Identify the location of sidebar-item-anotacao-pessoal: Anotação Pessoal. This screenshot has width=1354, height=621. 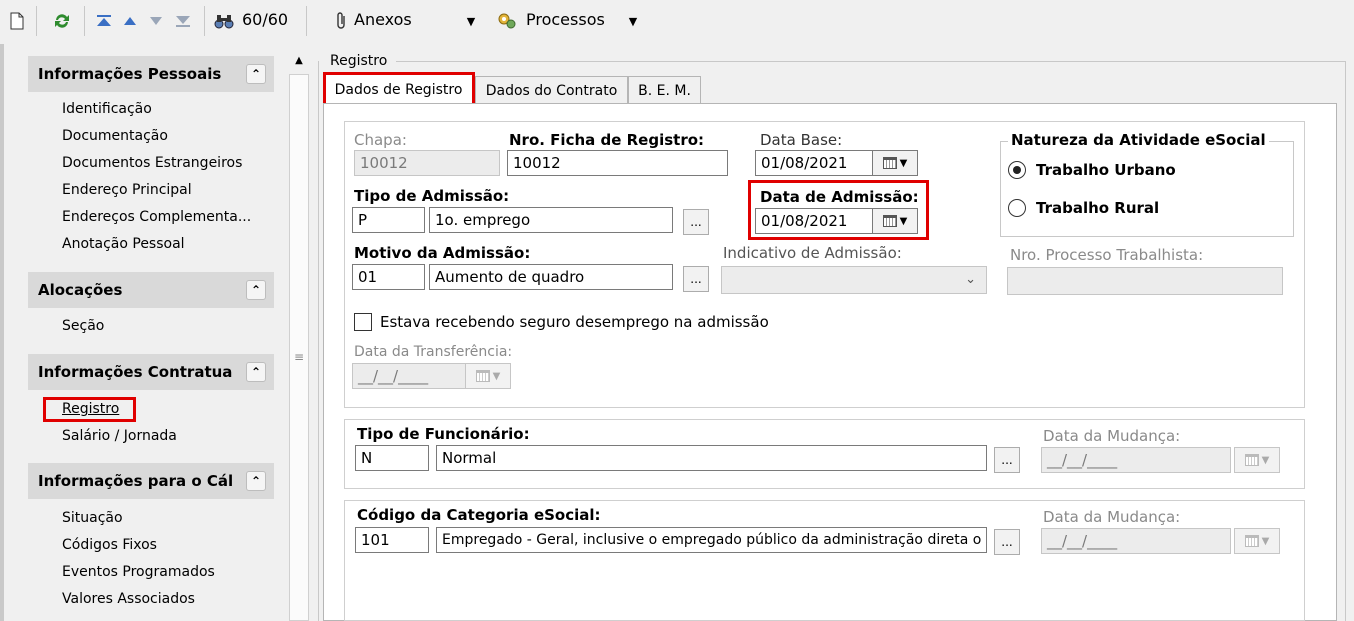
(123, 244).